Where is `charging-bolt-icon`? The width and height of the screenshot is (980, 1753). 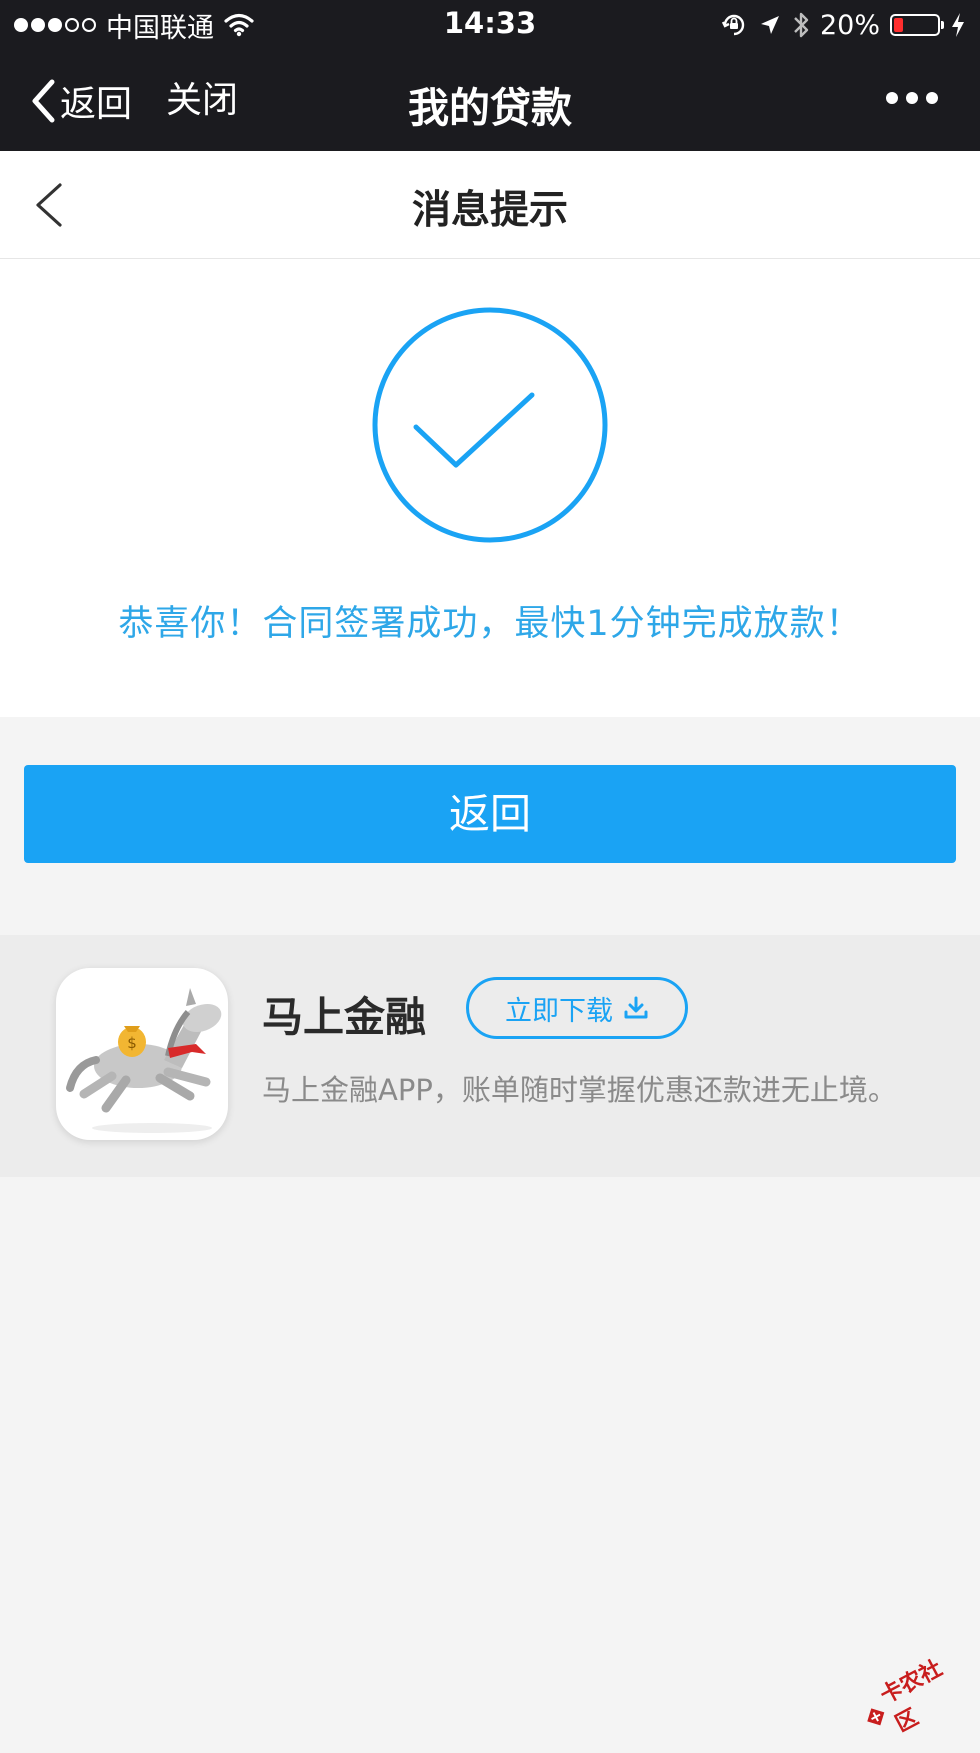
charging-bolt-icon is located at coordinates (958, 25).